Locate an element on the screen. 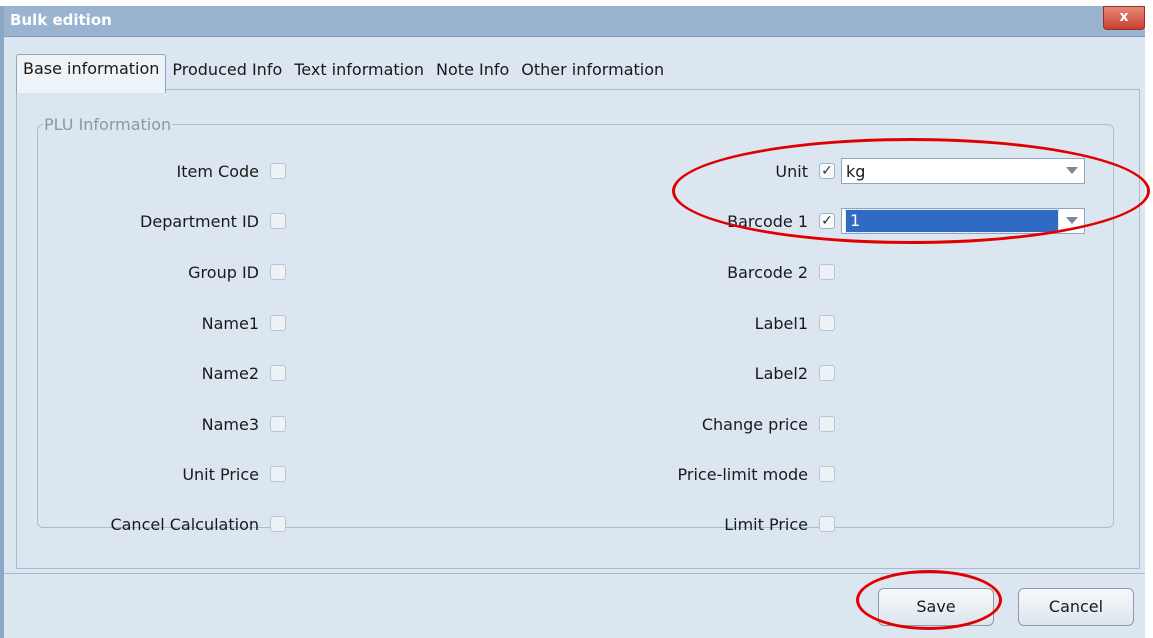 The image size is (1153, 638). name1-checkbox is located at coordinates (278, 323).